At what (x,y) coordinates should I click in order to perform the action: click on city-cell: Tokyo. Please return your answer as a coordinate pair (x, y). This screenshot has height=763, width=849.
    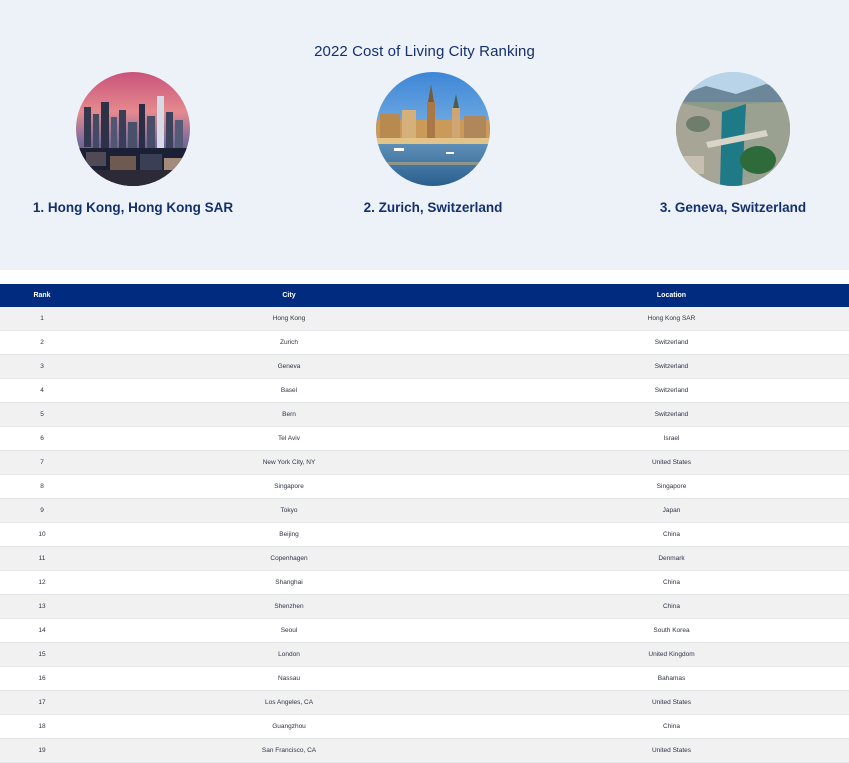
    Looking at the image, I should click on (289, 510).